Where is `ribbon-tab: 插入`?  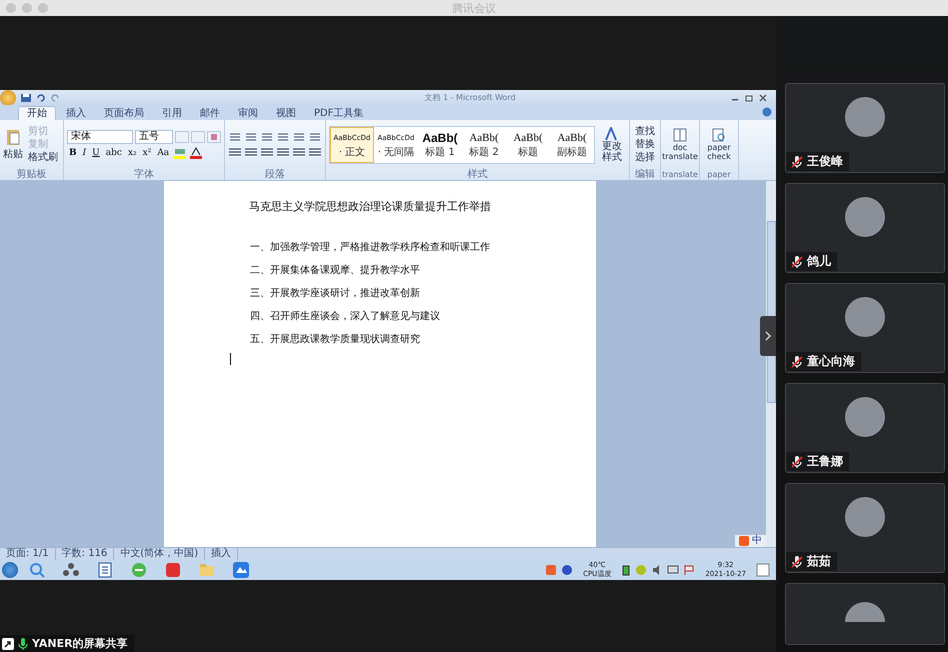
ribbon-tab: 插入 is located at coordinates (76, 113).